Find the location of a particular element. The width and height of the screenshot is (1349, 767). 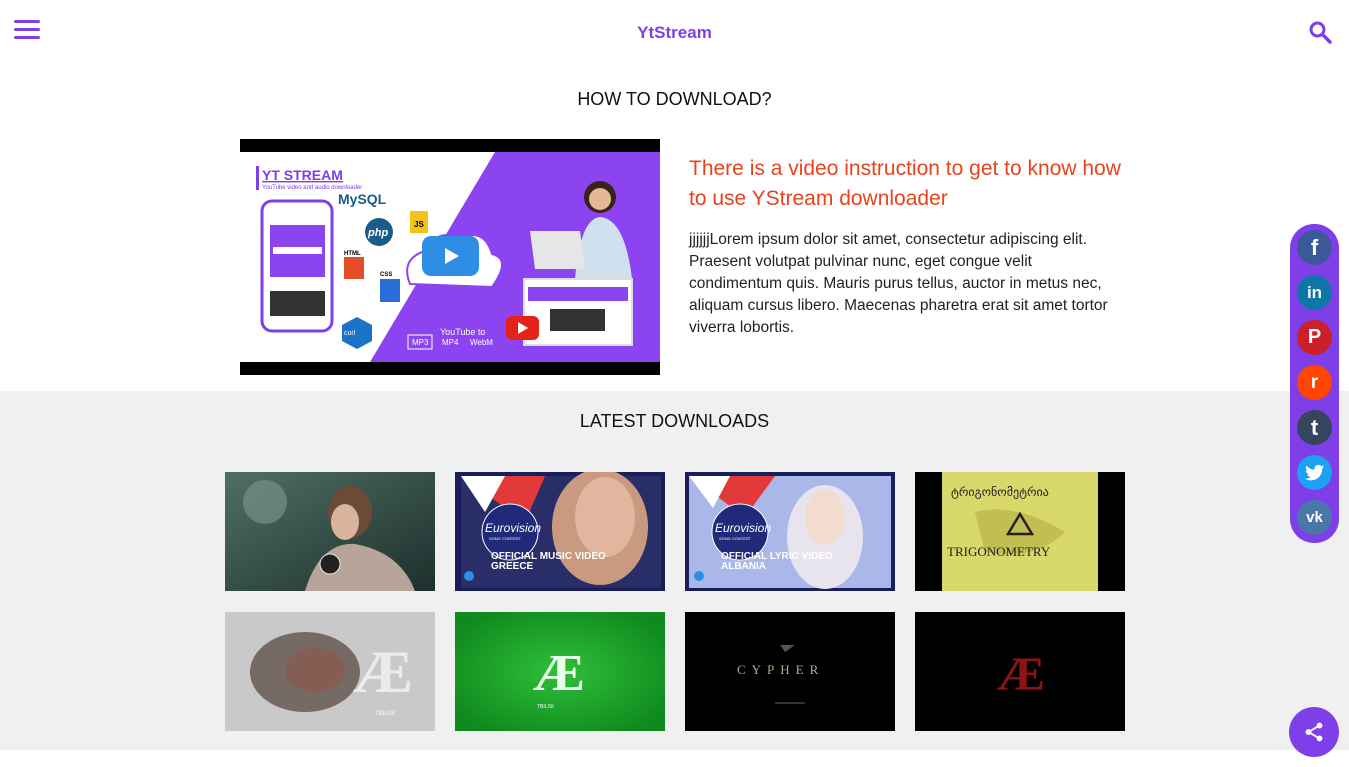

facebook-share-button: f is located at coordinates (1314, 247).